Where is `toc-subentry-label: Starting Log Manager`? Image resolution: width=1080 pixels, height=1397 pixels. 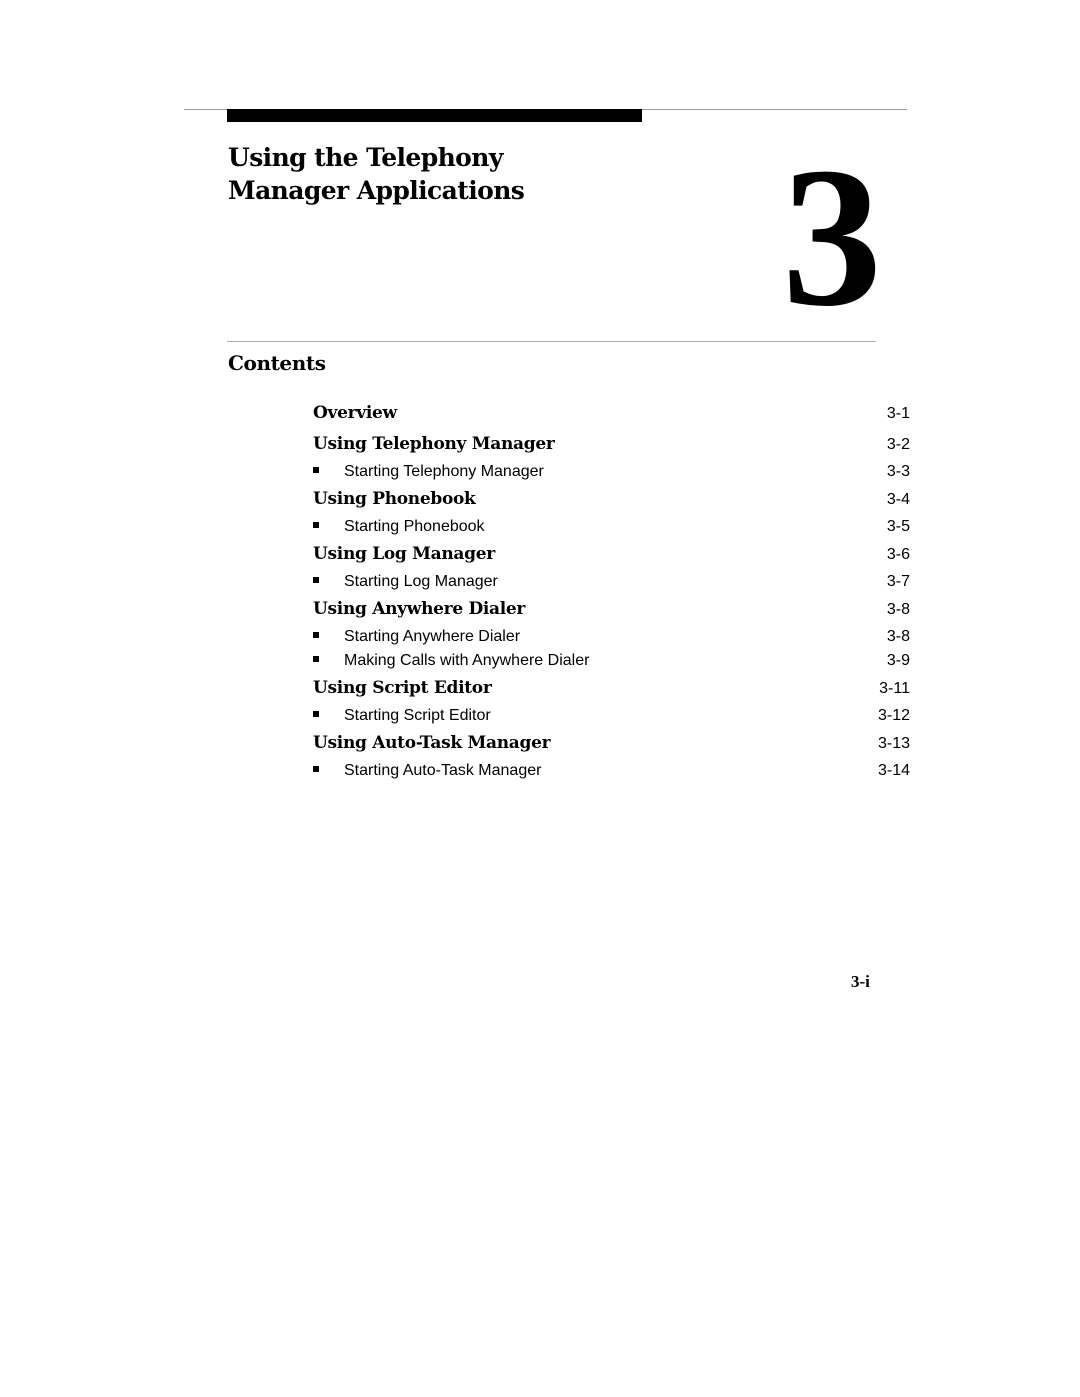 toc-subentry-label: Starting Log Manager is located at coordinates (421, 581).